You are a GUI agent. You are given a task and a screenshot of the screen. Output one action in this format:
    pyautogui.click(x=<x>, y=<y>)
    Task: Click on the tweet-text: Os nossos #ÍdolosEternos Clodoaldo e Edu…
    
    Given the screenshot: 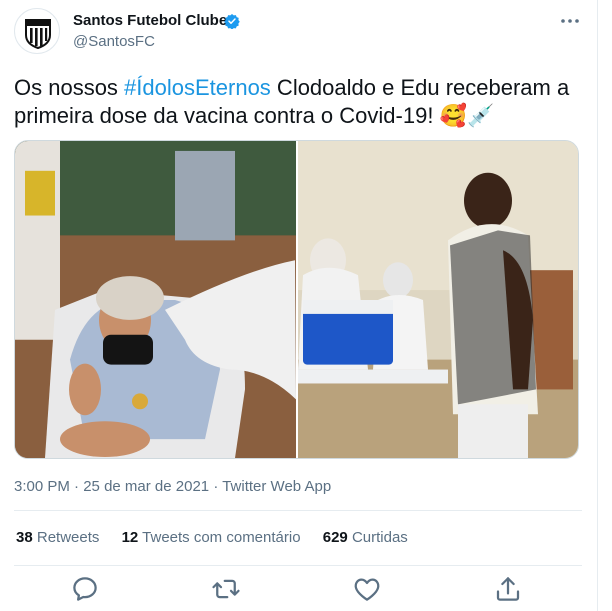 What is the action you would take?
    pyautogui.click(x=299, y=102)
    